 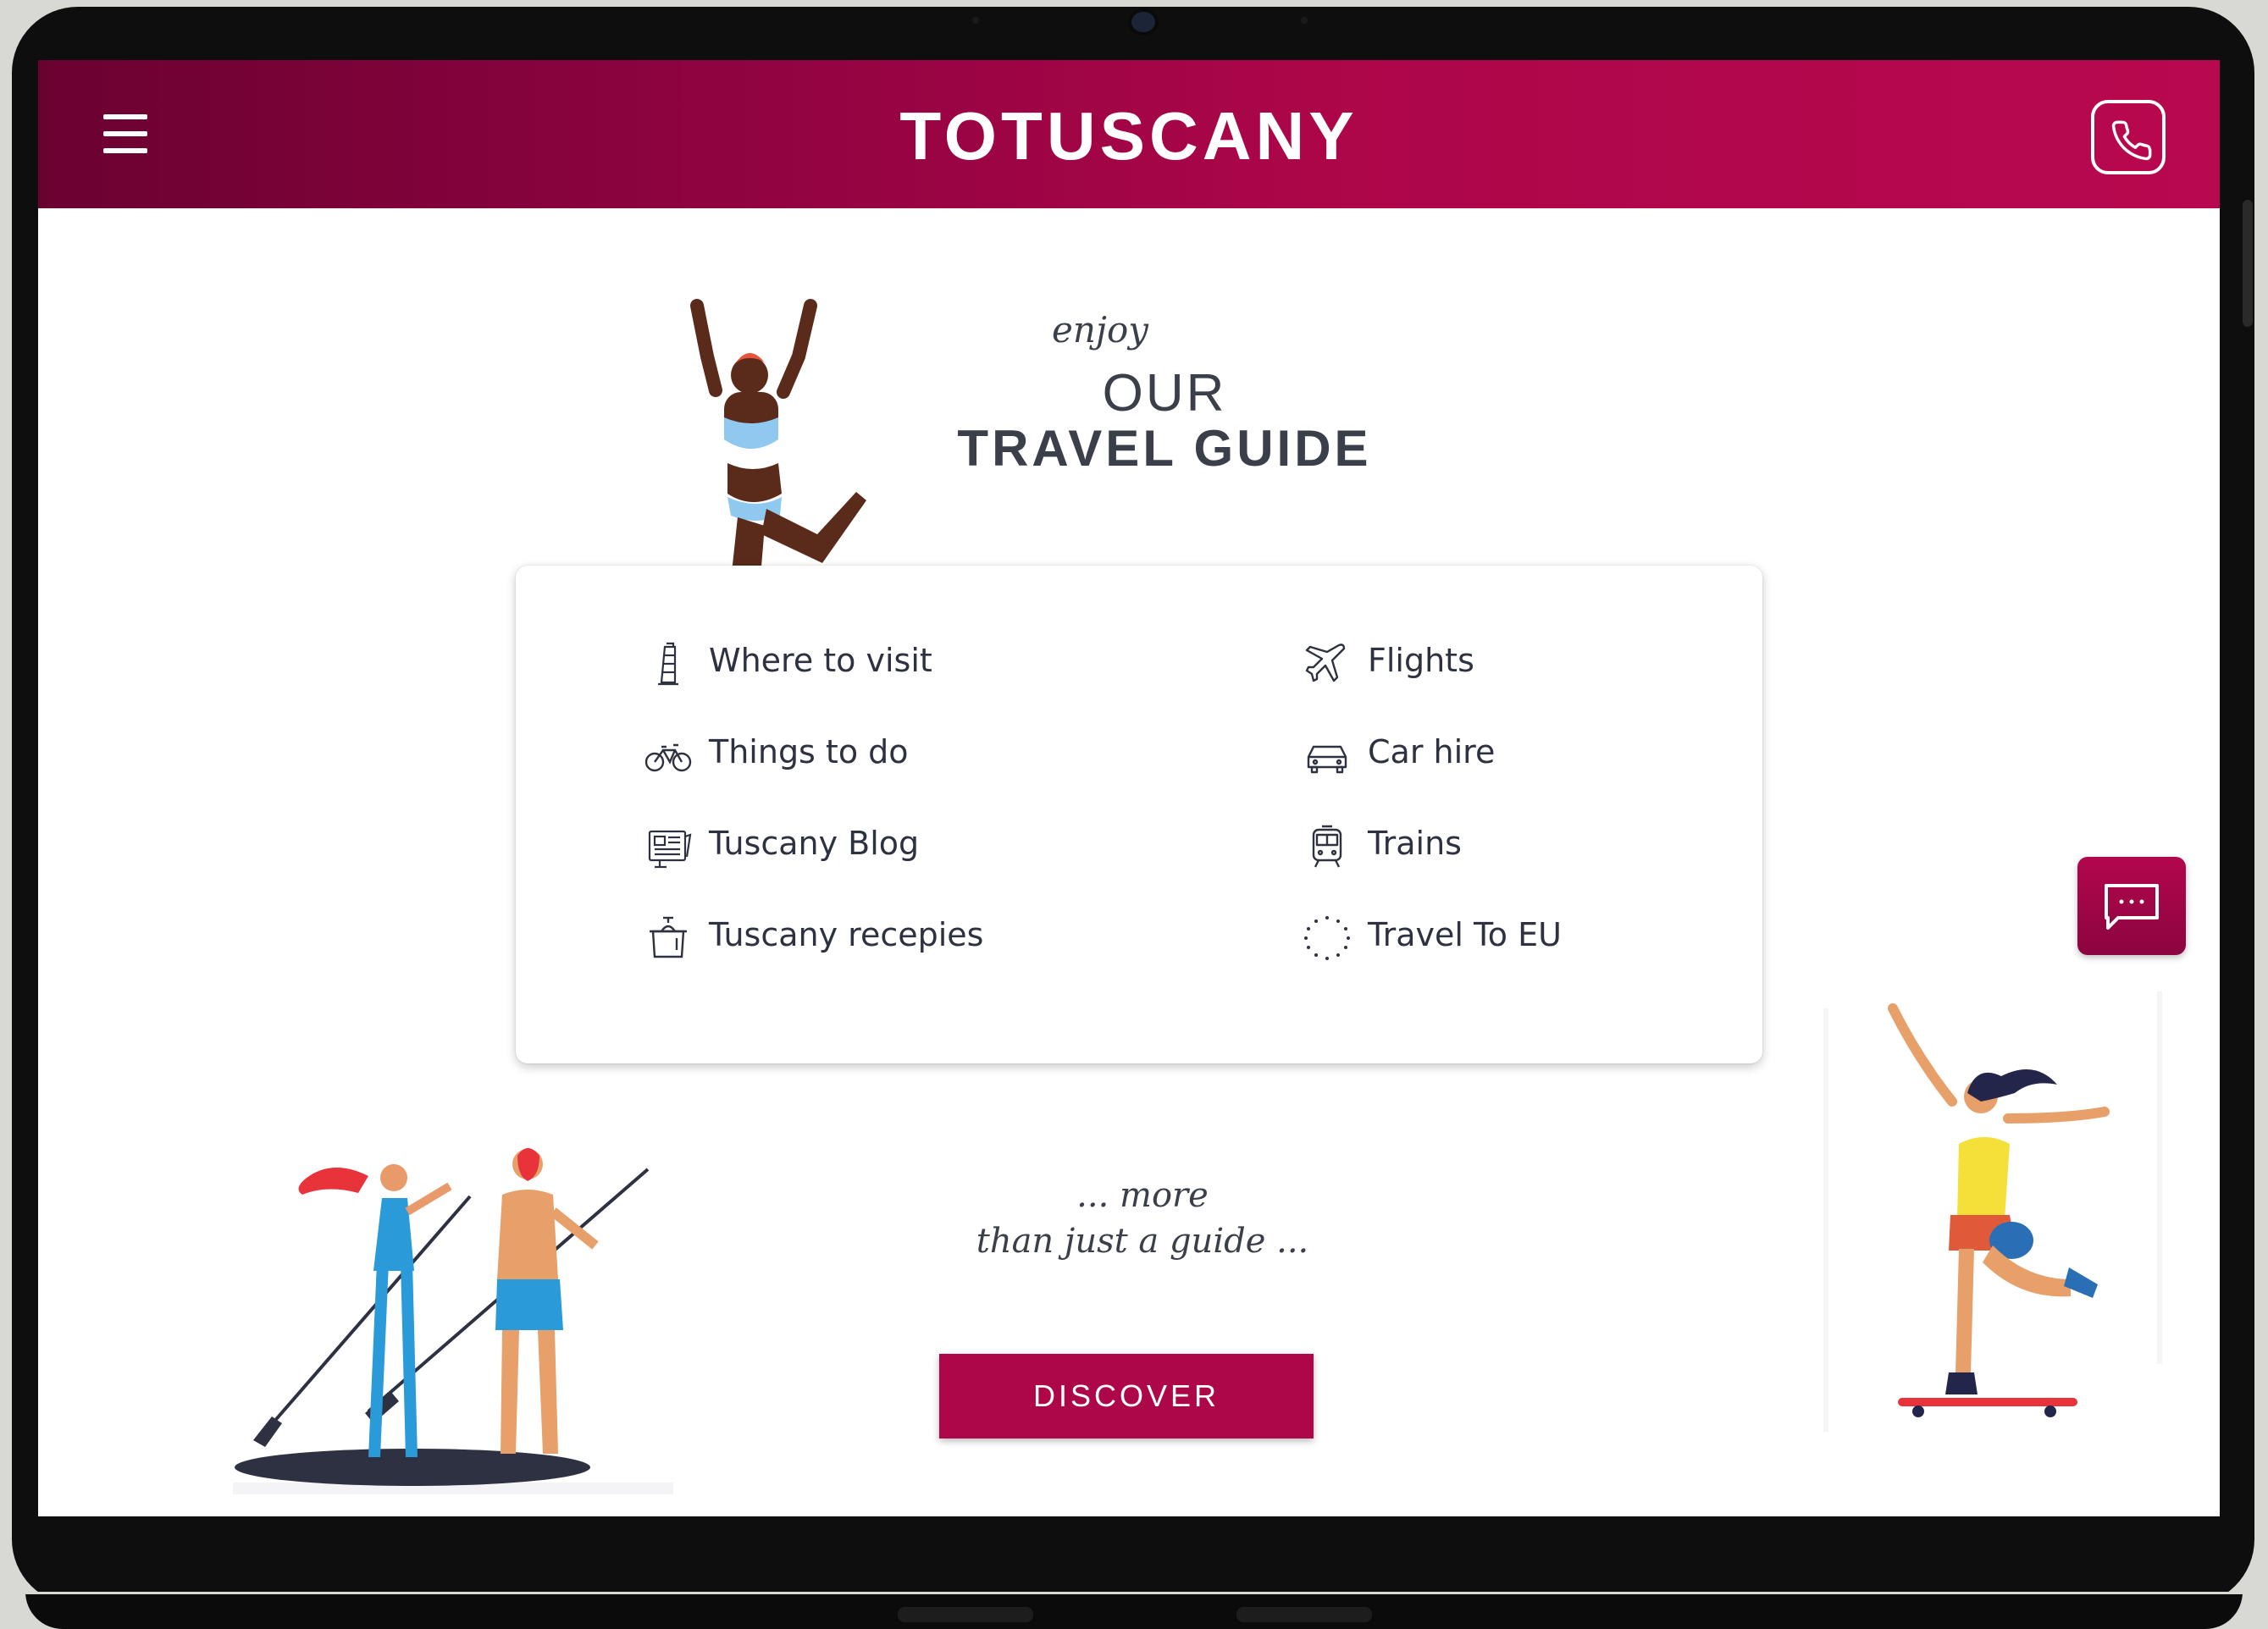 What do you see at coordinates (1304, 1615) in the screenshot?
I see `tablet-foot-right` at bounding box center [1304, 1615].